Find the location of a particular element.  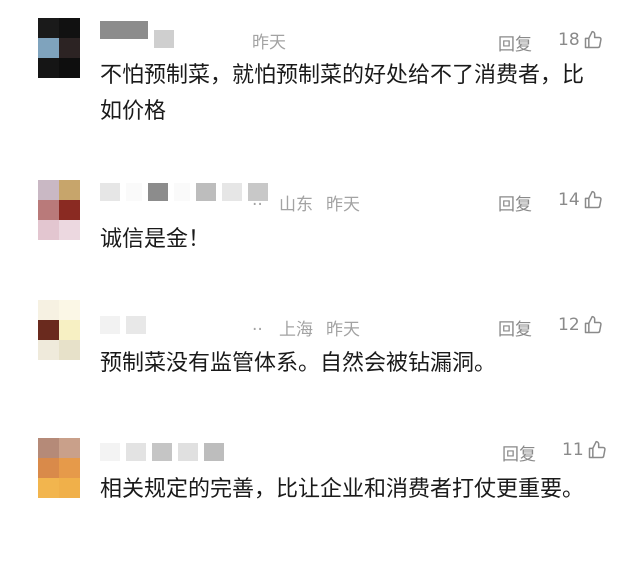

comment-text: 不怕预制菜，就怕预制菜的好处给不了消费者，比如价格 is located at coordinates (342, 93).